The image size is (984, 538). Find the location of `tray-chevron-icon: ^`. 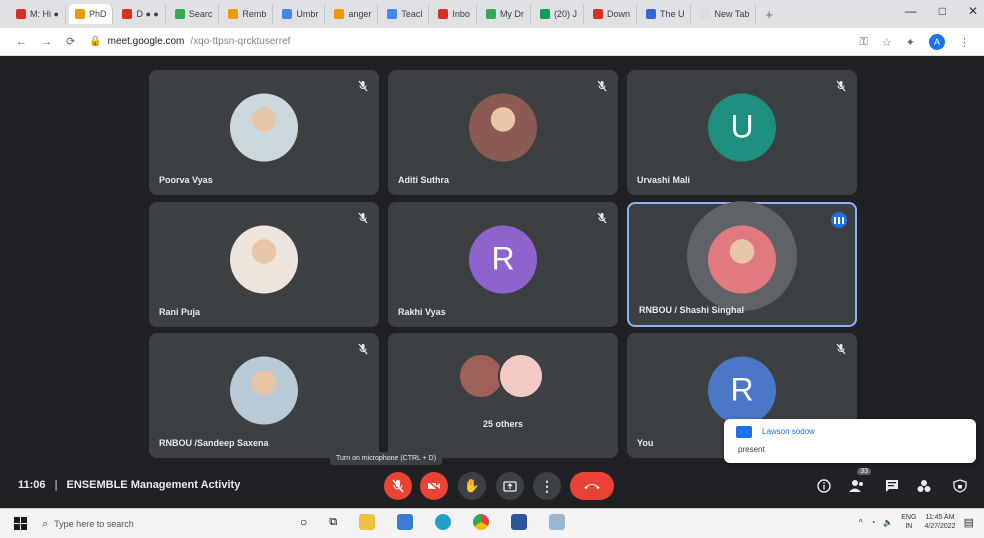

tray-chevron-icon: ^ is located at coordinates (861, 522).